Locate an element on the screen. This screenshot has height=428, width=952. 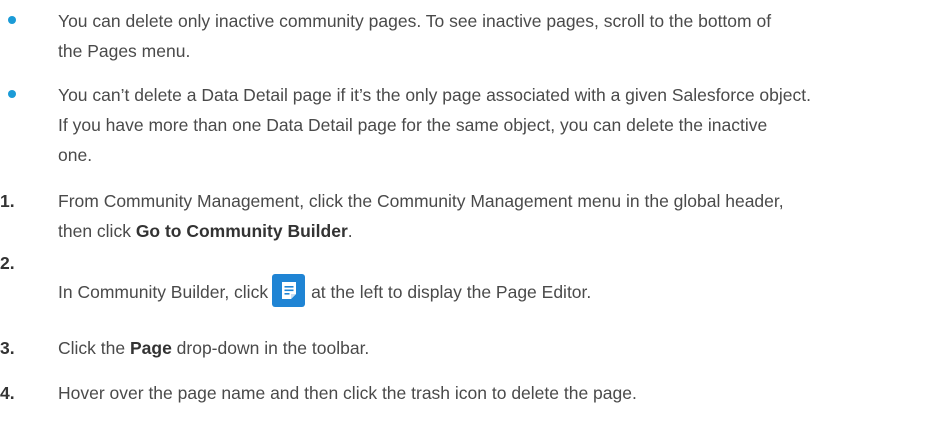
step-number: 3. is located at coordinates (7, 348).